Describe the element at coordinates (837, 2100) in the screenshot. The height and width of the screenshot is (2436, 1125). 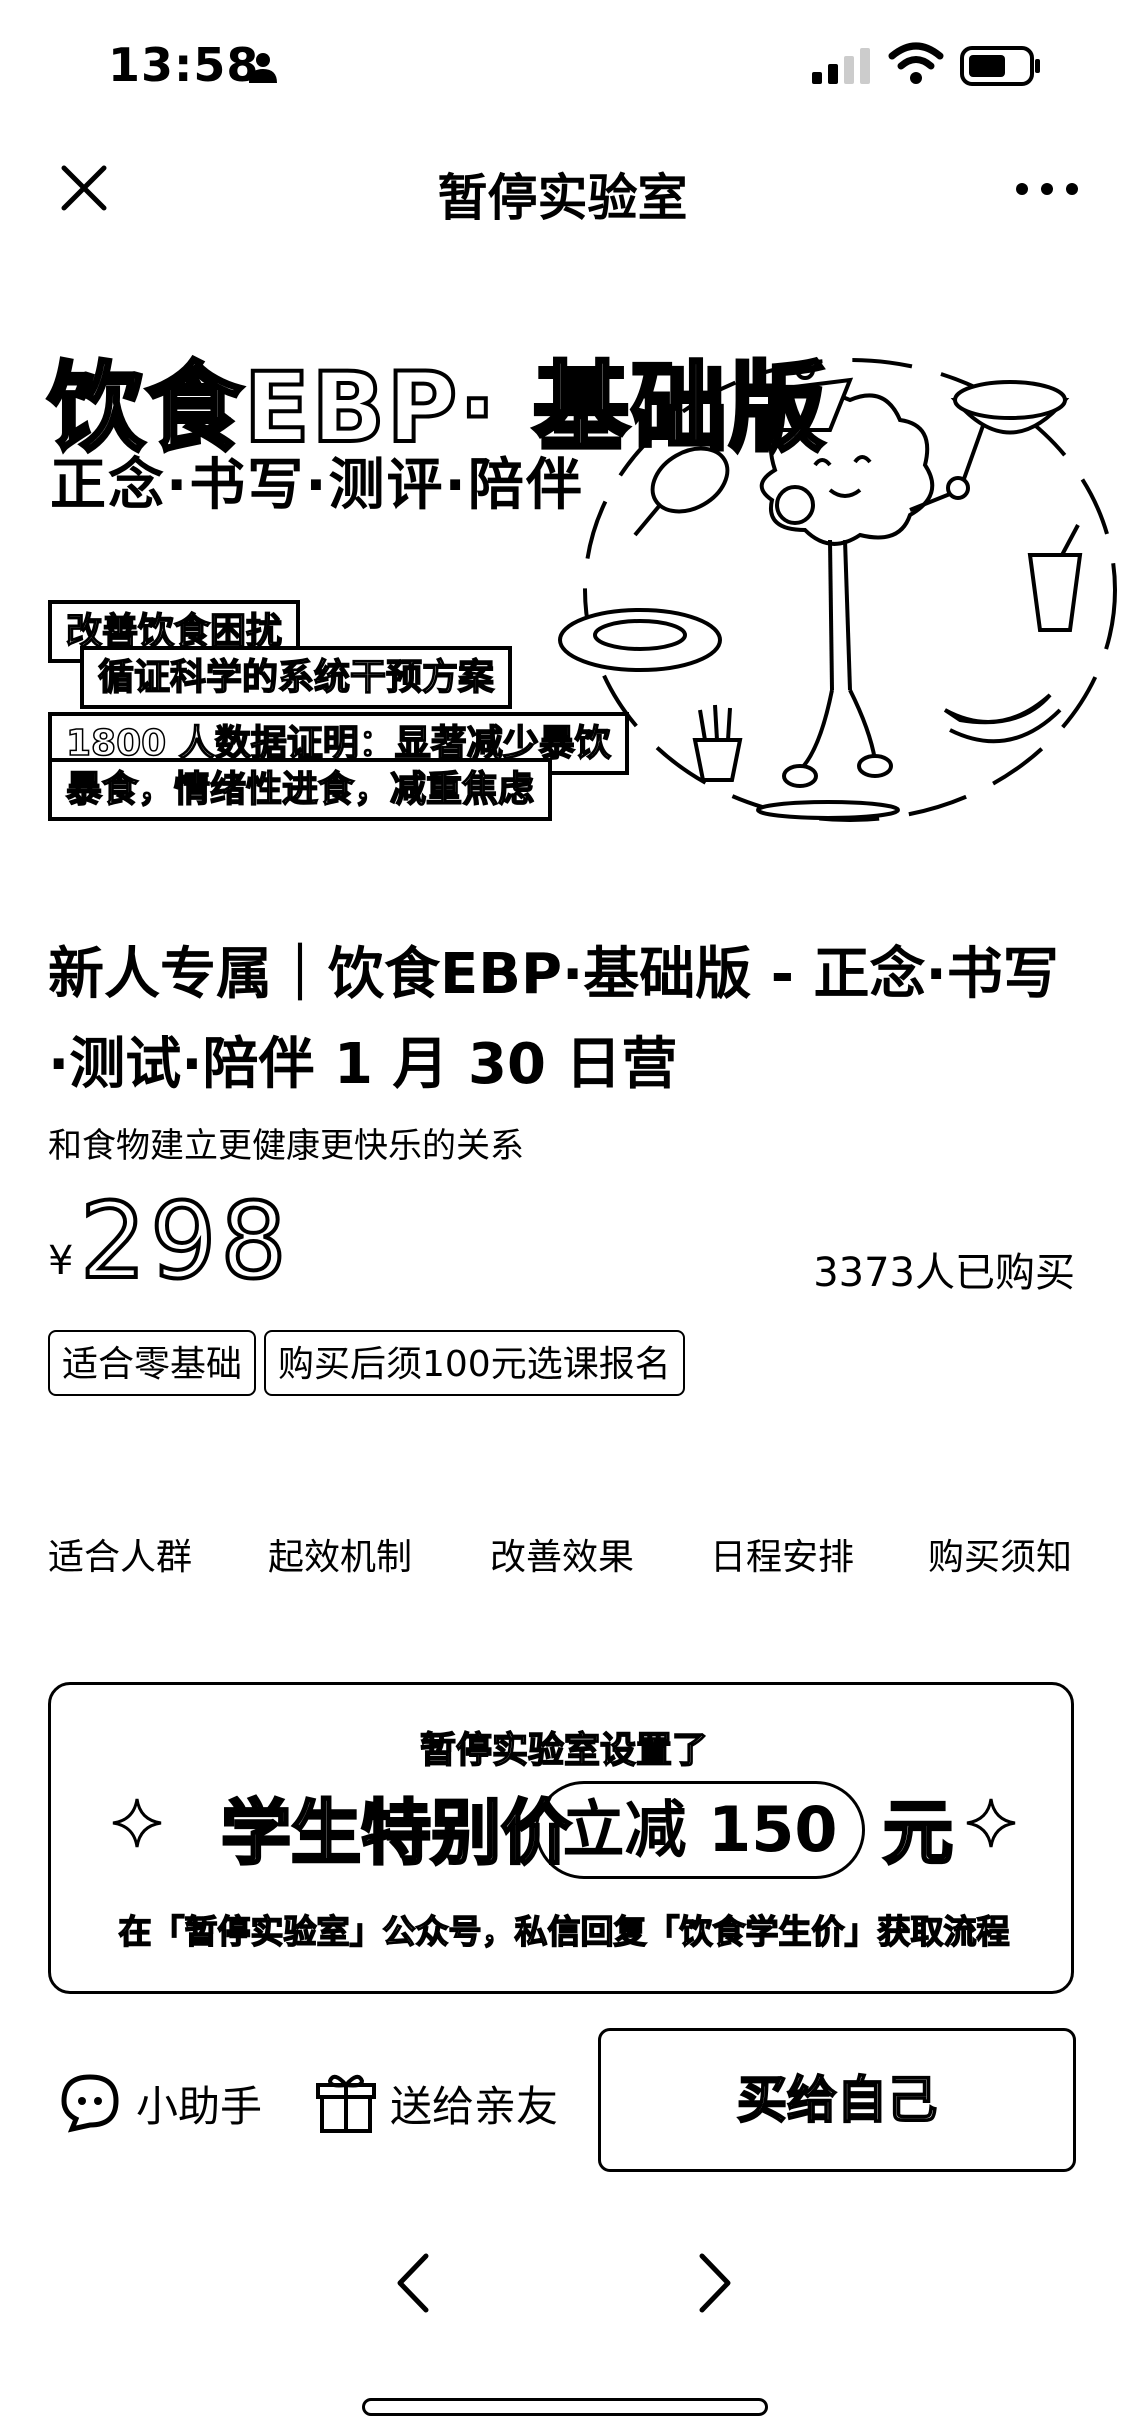
I see `buy-for-self-button: 买给自己` at that location.